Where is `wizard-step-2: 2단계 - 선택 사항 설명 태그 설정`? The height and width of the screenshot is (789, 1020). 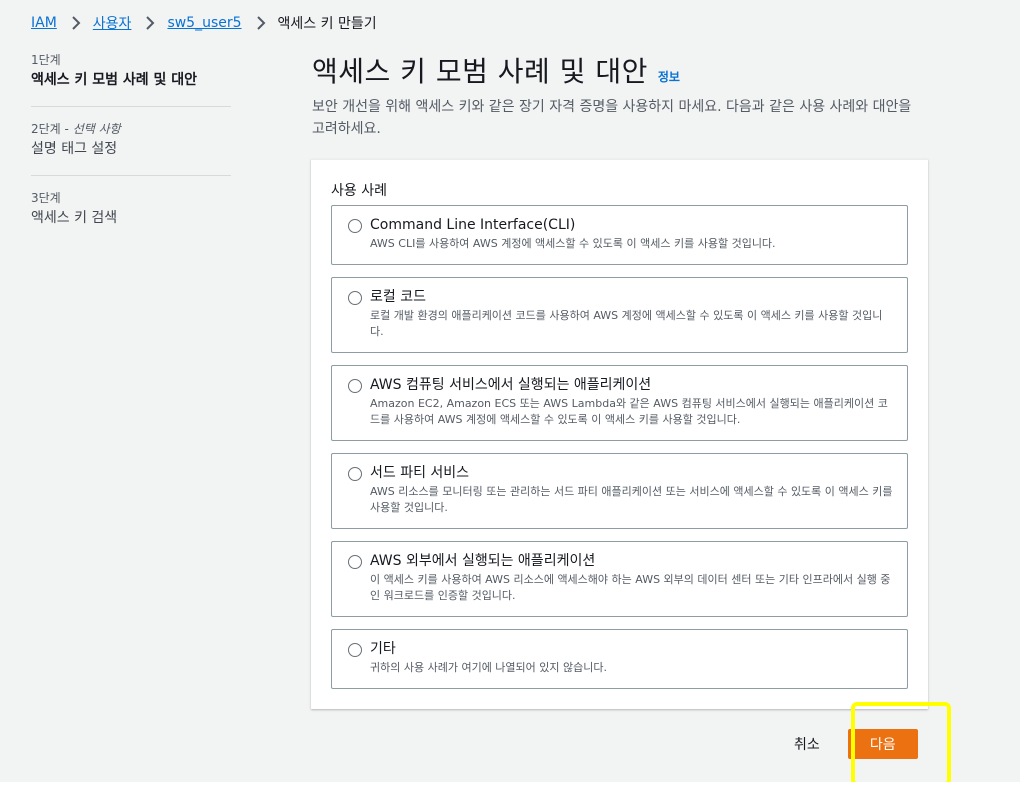 wizard-step-2: 2단계 - 선택 사항 설명 태그 설정 is located at coordinates (131, 140).